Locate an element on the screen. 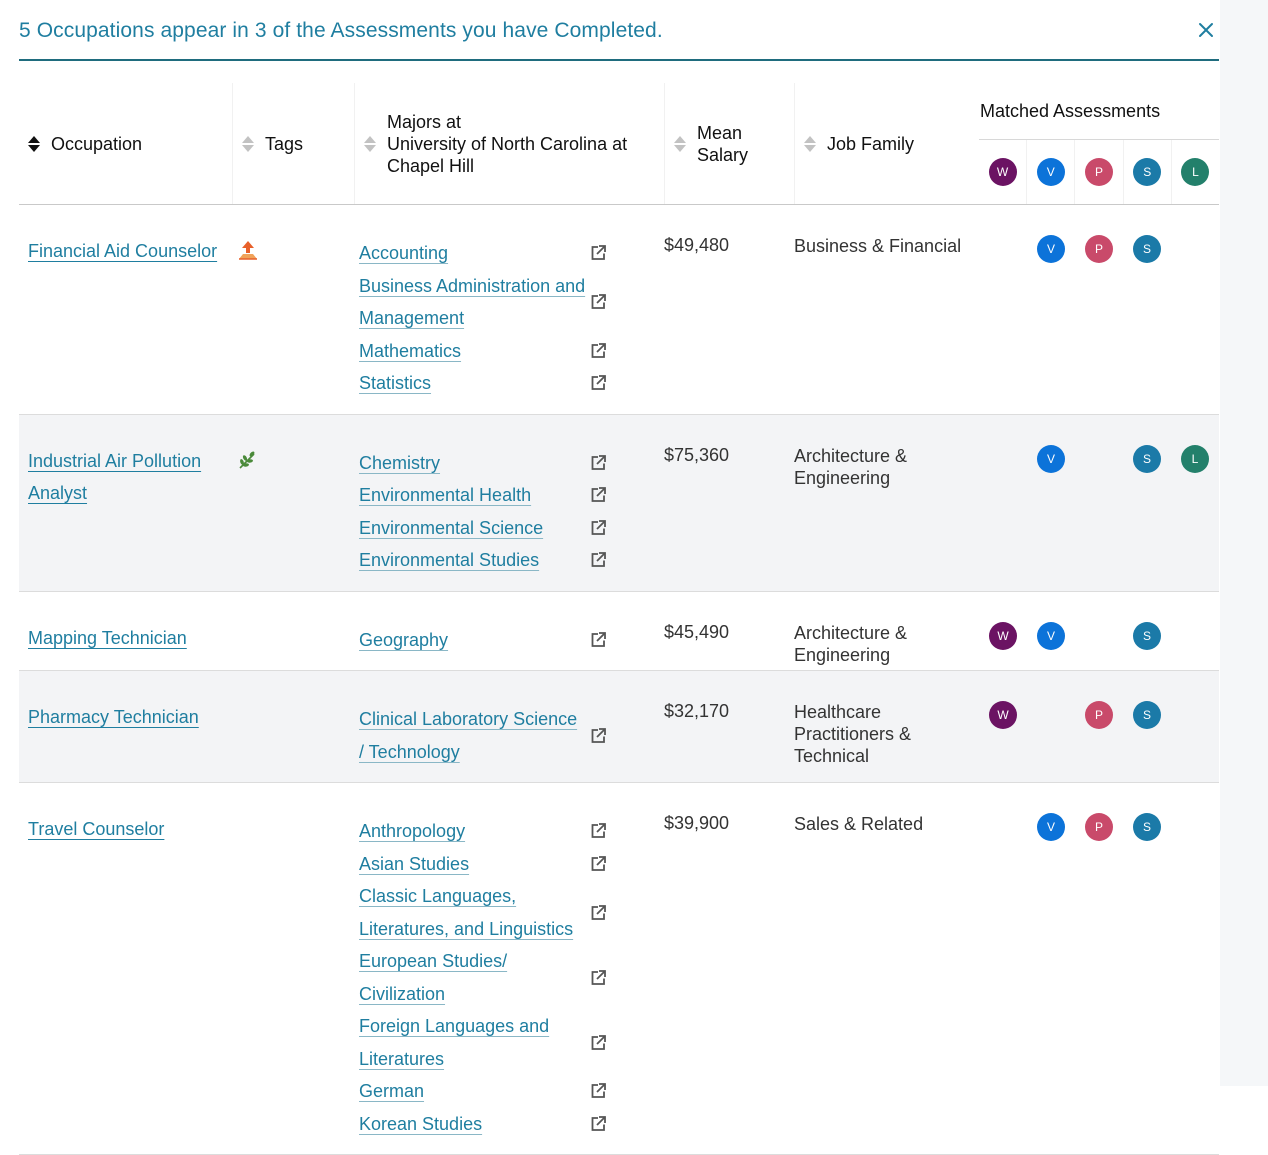 Image resolution: width=1268 pixels, height=1155 pixels. major-item: Anthropology is located at coordinates (483, 831).